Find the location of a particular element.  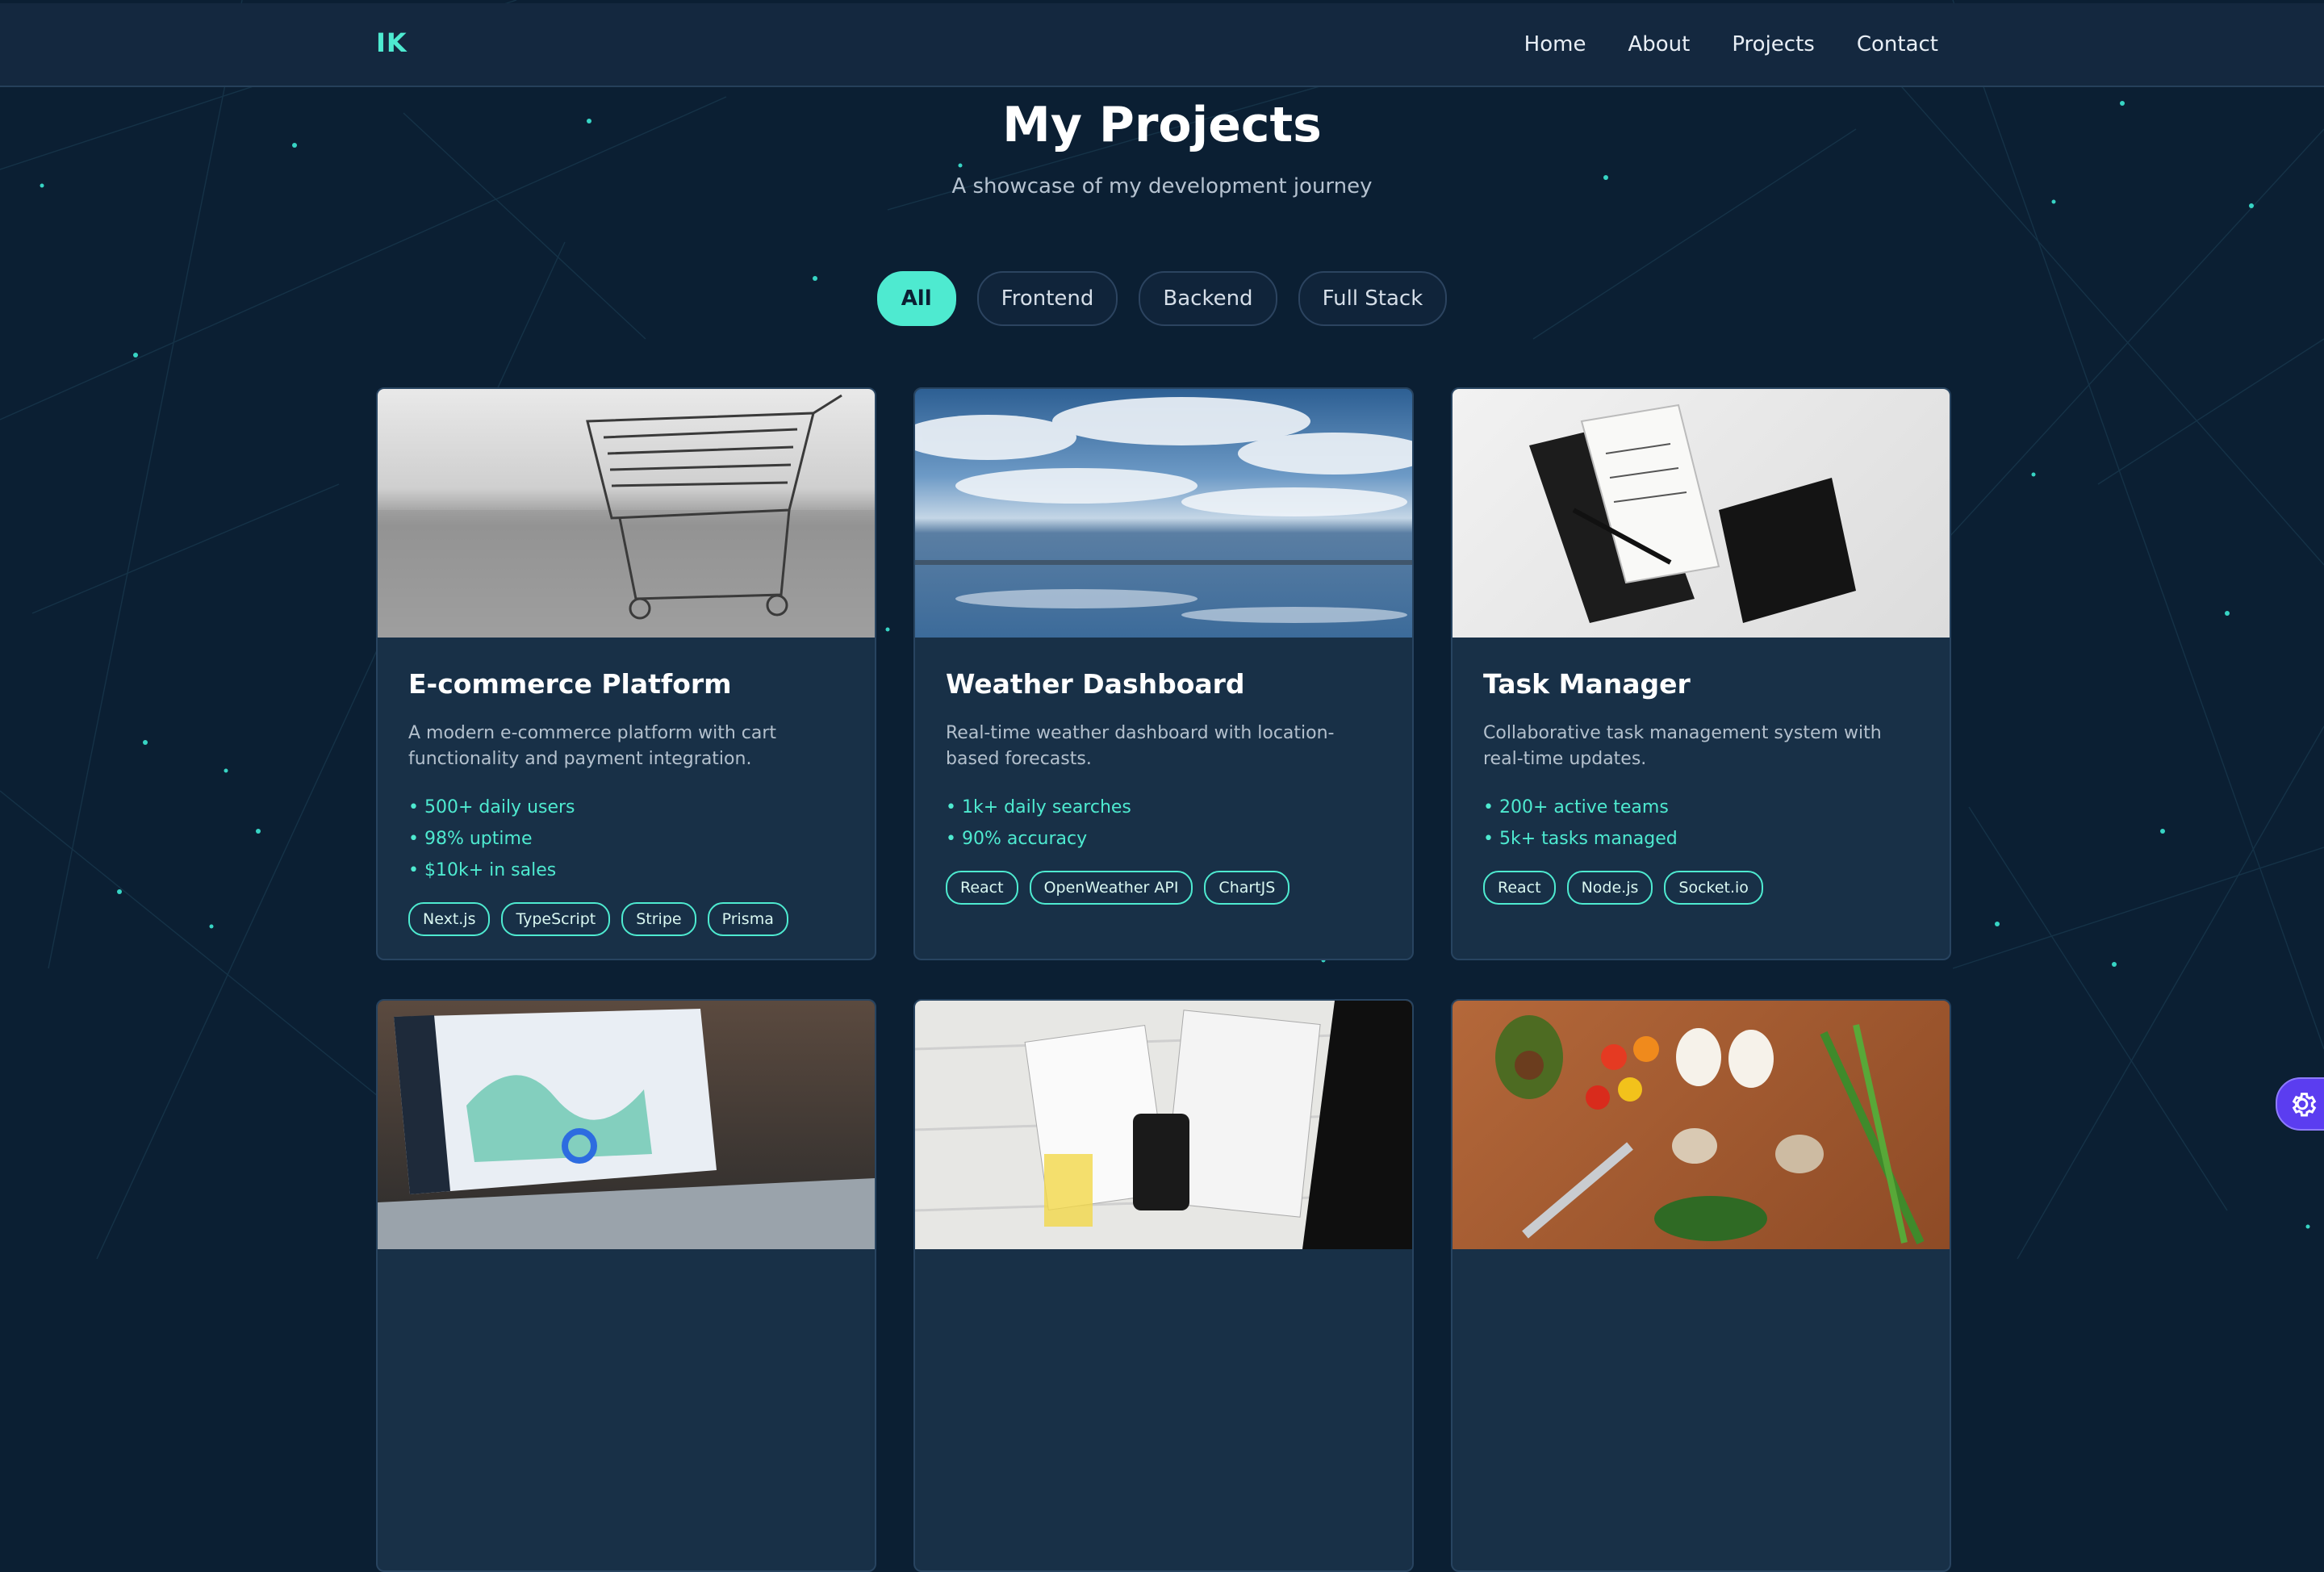

settings-button is located at coordinates (2300, 1104).